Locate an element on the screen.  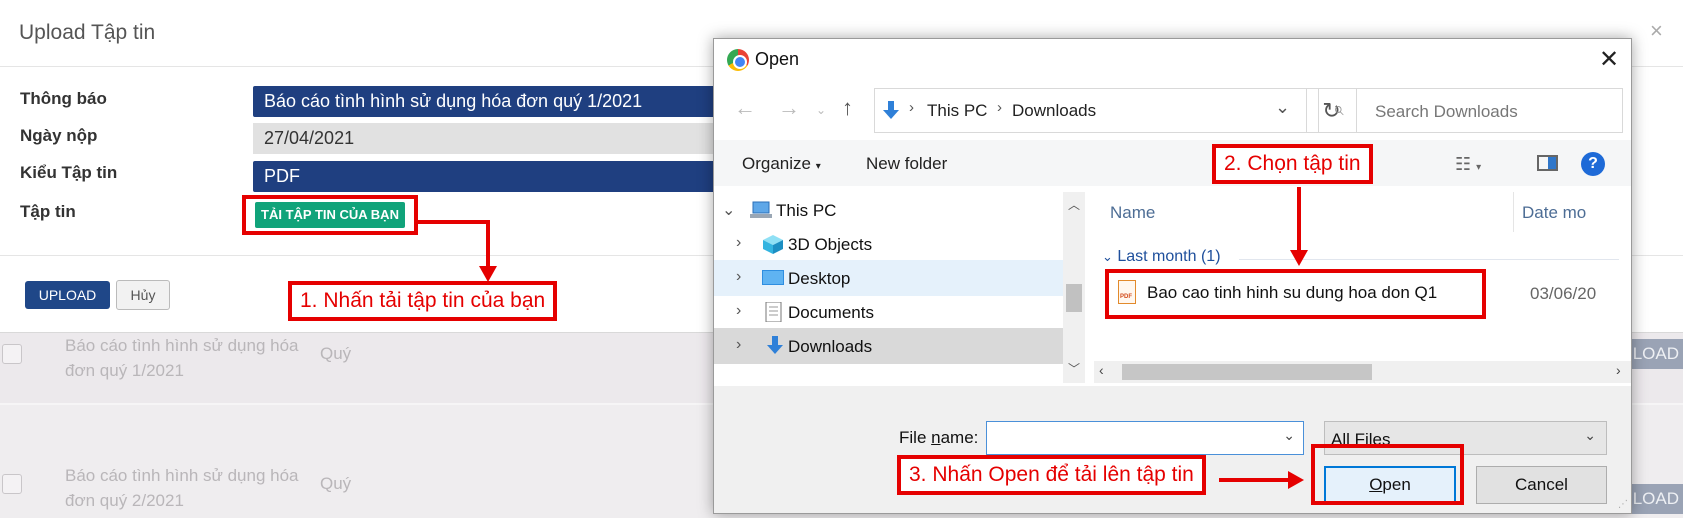
step-3-label: 3. Nhấn Open để tải lên tập tin is located at coordinates (1051, 475).